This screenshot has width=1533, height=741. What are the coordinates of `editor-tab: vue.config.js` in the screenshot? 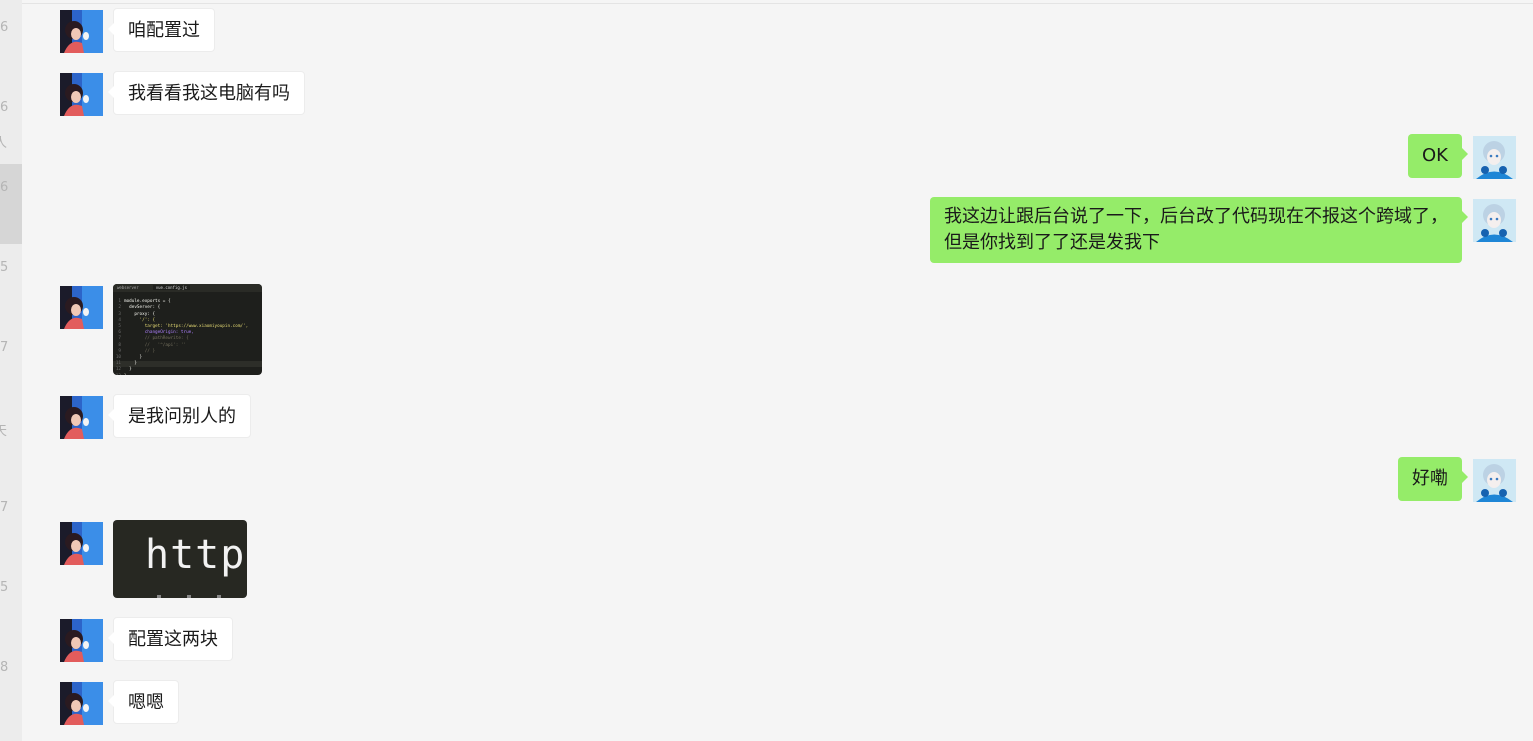 It's located at (171, 287).